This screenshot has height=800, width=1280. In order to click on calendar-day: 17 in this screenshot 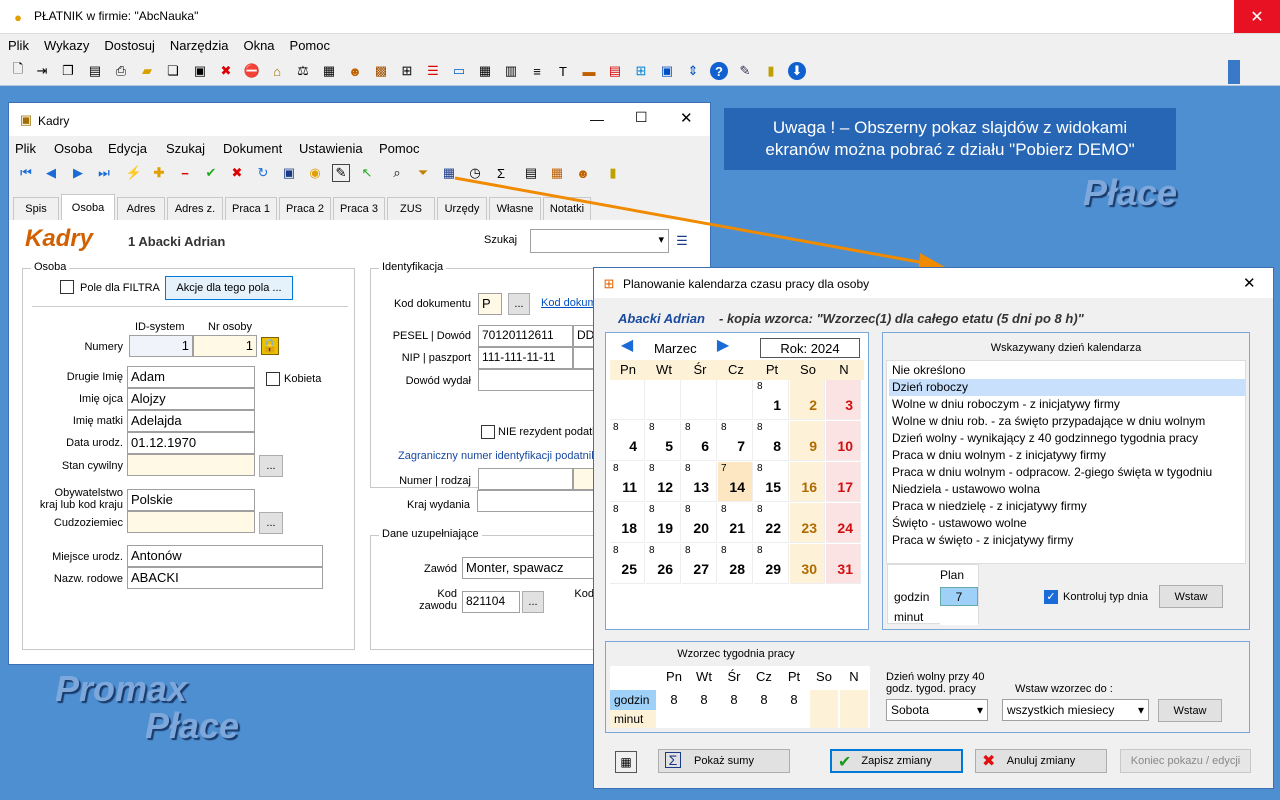, I will do `click(843, 482)`.